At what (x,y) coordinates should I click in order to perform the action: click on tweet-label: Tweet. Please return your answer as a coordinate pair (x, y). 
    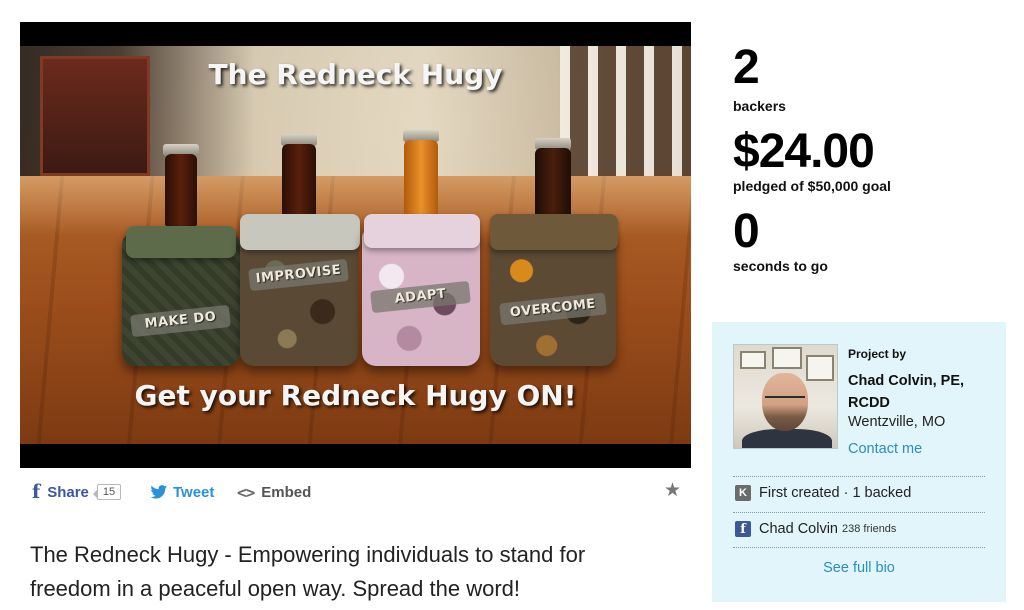
    Looking at the image, I should click on (194, 492).